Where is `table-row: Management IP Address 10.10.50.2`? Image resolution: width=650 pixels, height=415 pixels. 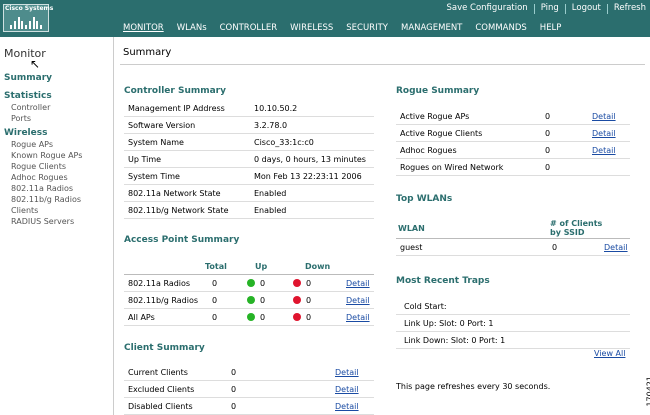
table-row: Management IP Address 10.10.50.2 is located at coordinates (249, 108).